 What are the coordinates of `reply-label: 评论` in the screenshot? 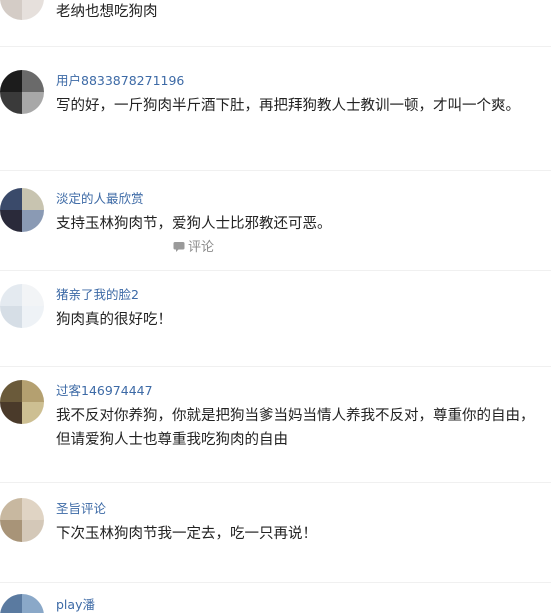 It's located at (201, 247).